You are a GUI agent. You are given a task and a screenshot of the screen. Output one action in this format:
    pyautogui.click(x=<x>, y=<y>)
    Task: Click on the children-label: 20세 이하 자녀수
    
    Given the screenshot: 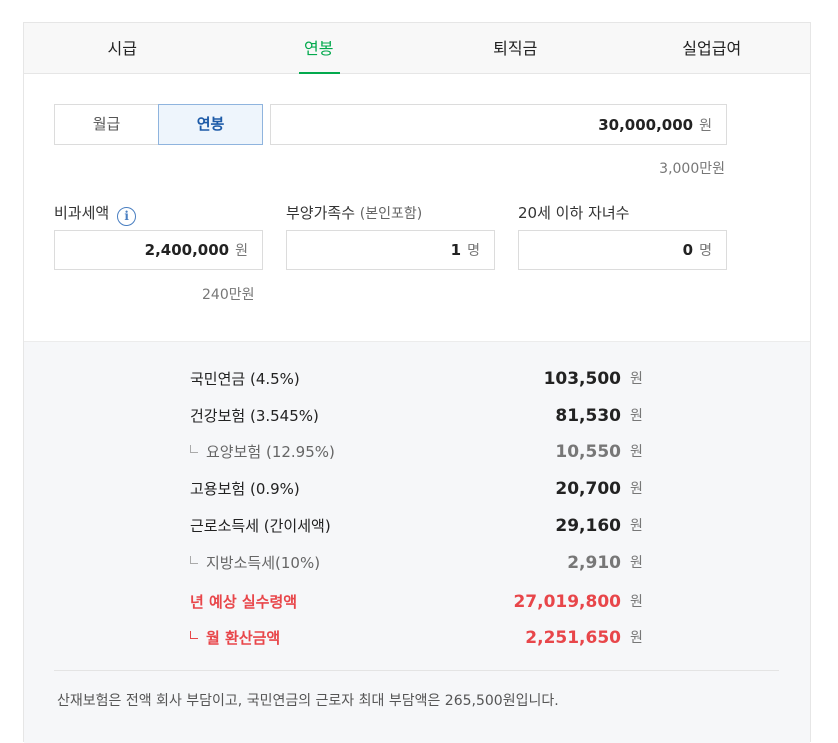 What is the action you would take?
    pyautogui.click(x=574, y=213)
    